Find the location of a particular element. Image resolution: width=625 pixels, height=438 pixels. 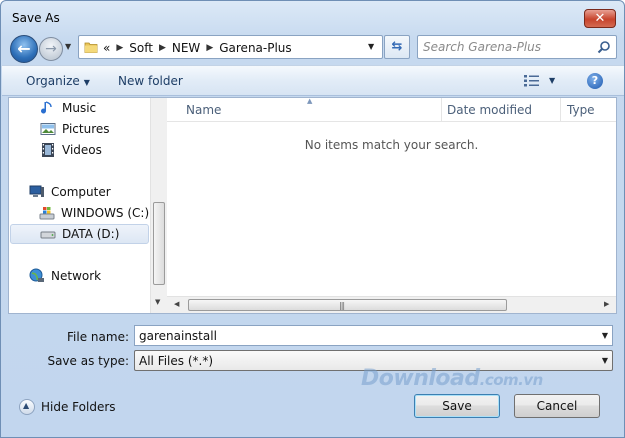

forward-arrow-icon: → is located at coordinates (51, 49).